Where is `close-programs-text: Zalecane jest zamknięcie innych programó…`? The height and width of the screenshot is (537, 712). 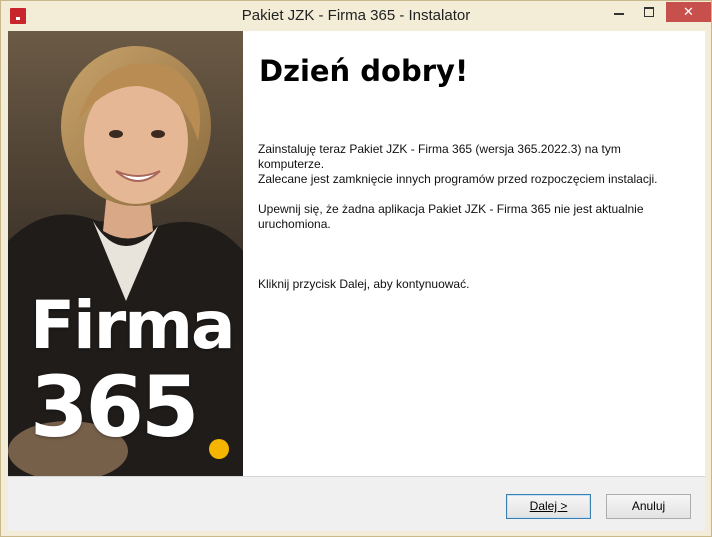 close-programs-text: Zalecane jest zamknięcie innych programó… is located at coordinates (458, 179).